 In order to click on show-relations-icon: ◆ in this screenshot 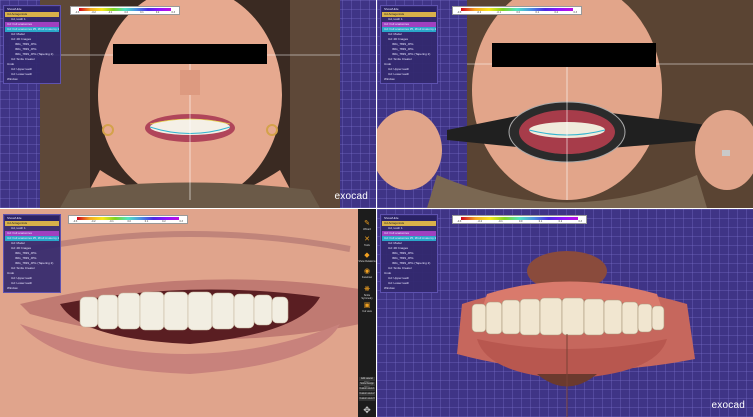, I will do `click(367, 255)`.